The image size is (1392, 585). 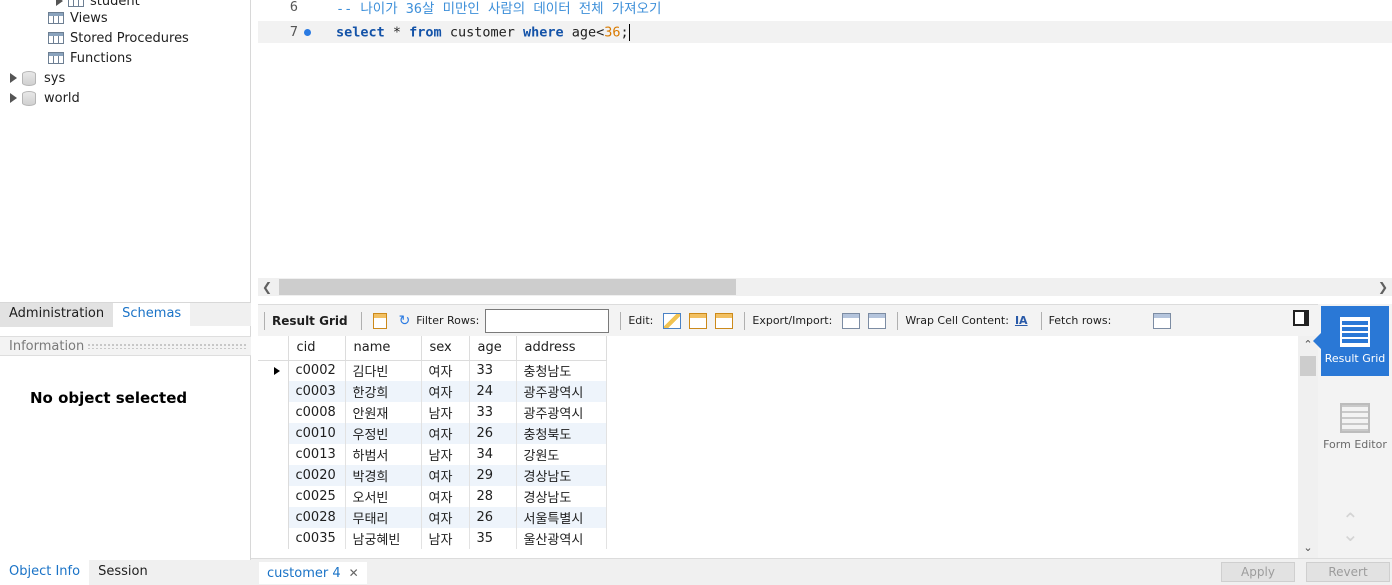 I want to click on result-grid-view-button: Result Grid, so click(x=1351, y=341).